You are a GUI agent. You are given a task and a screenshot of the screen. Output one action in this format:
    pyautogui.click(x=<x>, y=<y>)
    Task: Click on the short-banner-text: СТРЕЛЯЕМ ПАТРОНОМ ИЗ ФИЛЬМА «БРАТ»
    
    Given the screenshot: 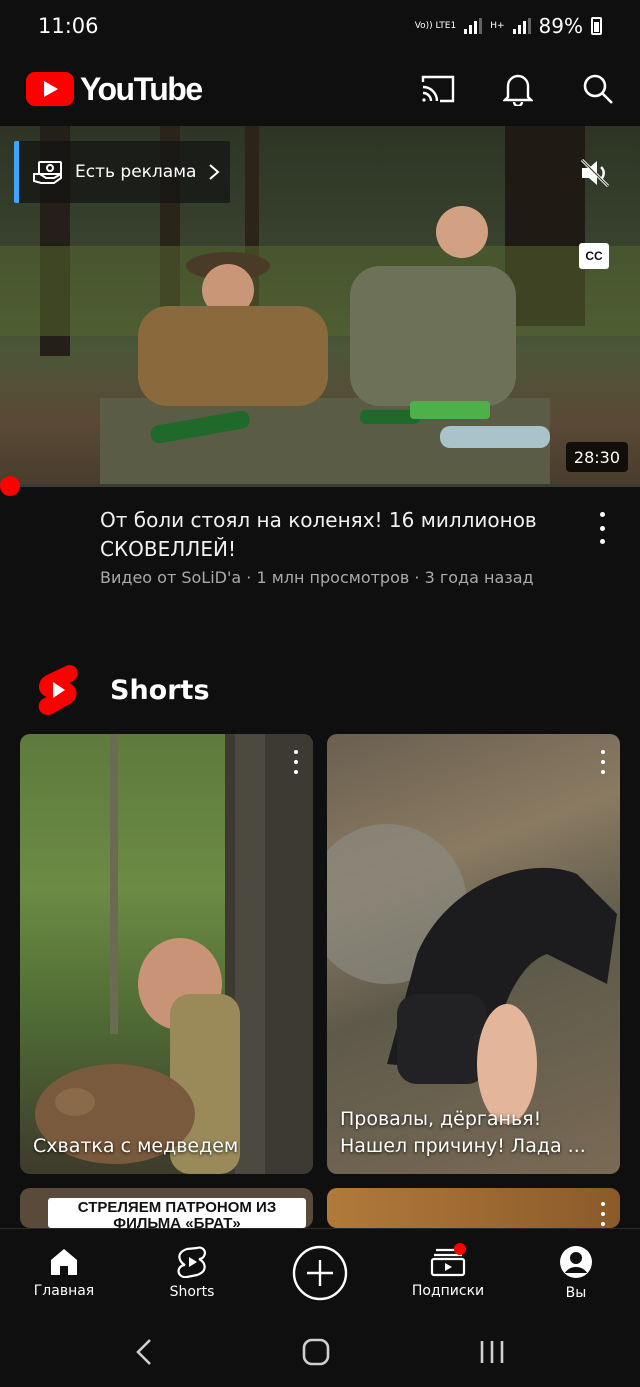 What is the action you would take?
    pyautogui.click(x=177, y=1213)
    